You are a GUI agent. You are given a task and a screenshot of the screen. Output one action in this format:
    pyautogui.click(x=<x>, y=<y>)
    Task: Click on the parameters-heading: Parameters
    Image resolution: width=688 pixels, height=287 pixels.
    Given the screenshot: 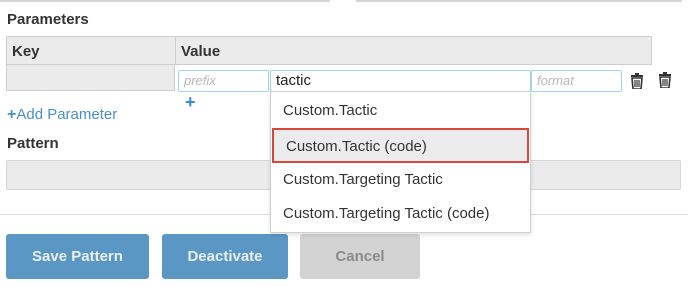 What is the action you would take?
    pyautogui.click(x=48, y=19)
    